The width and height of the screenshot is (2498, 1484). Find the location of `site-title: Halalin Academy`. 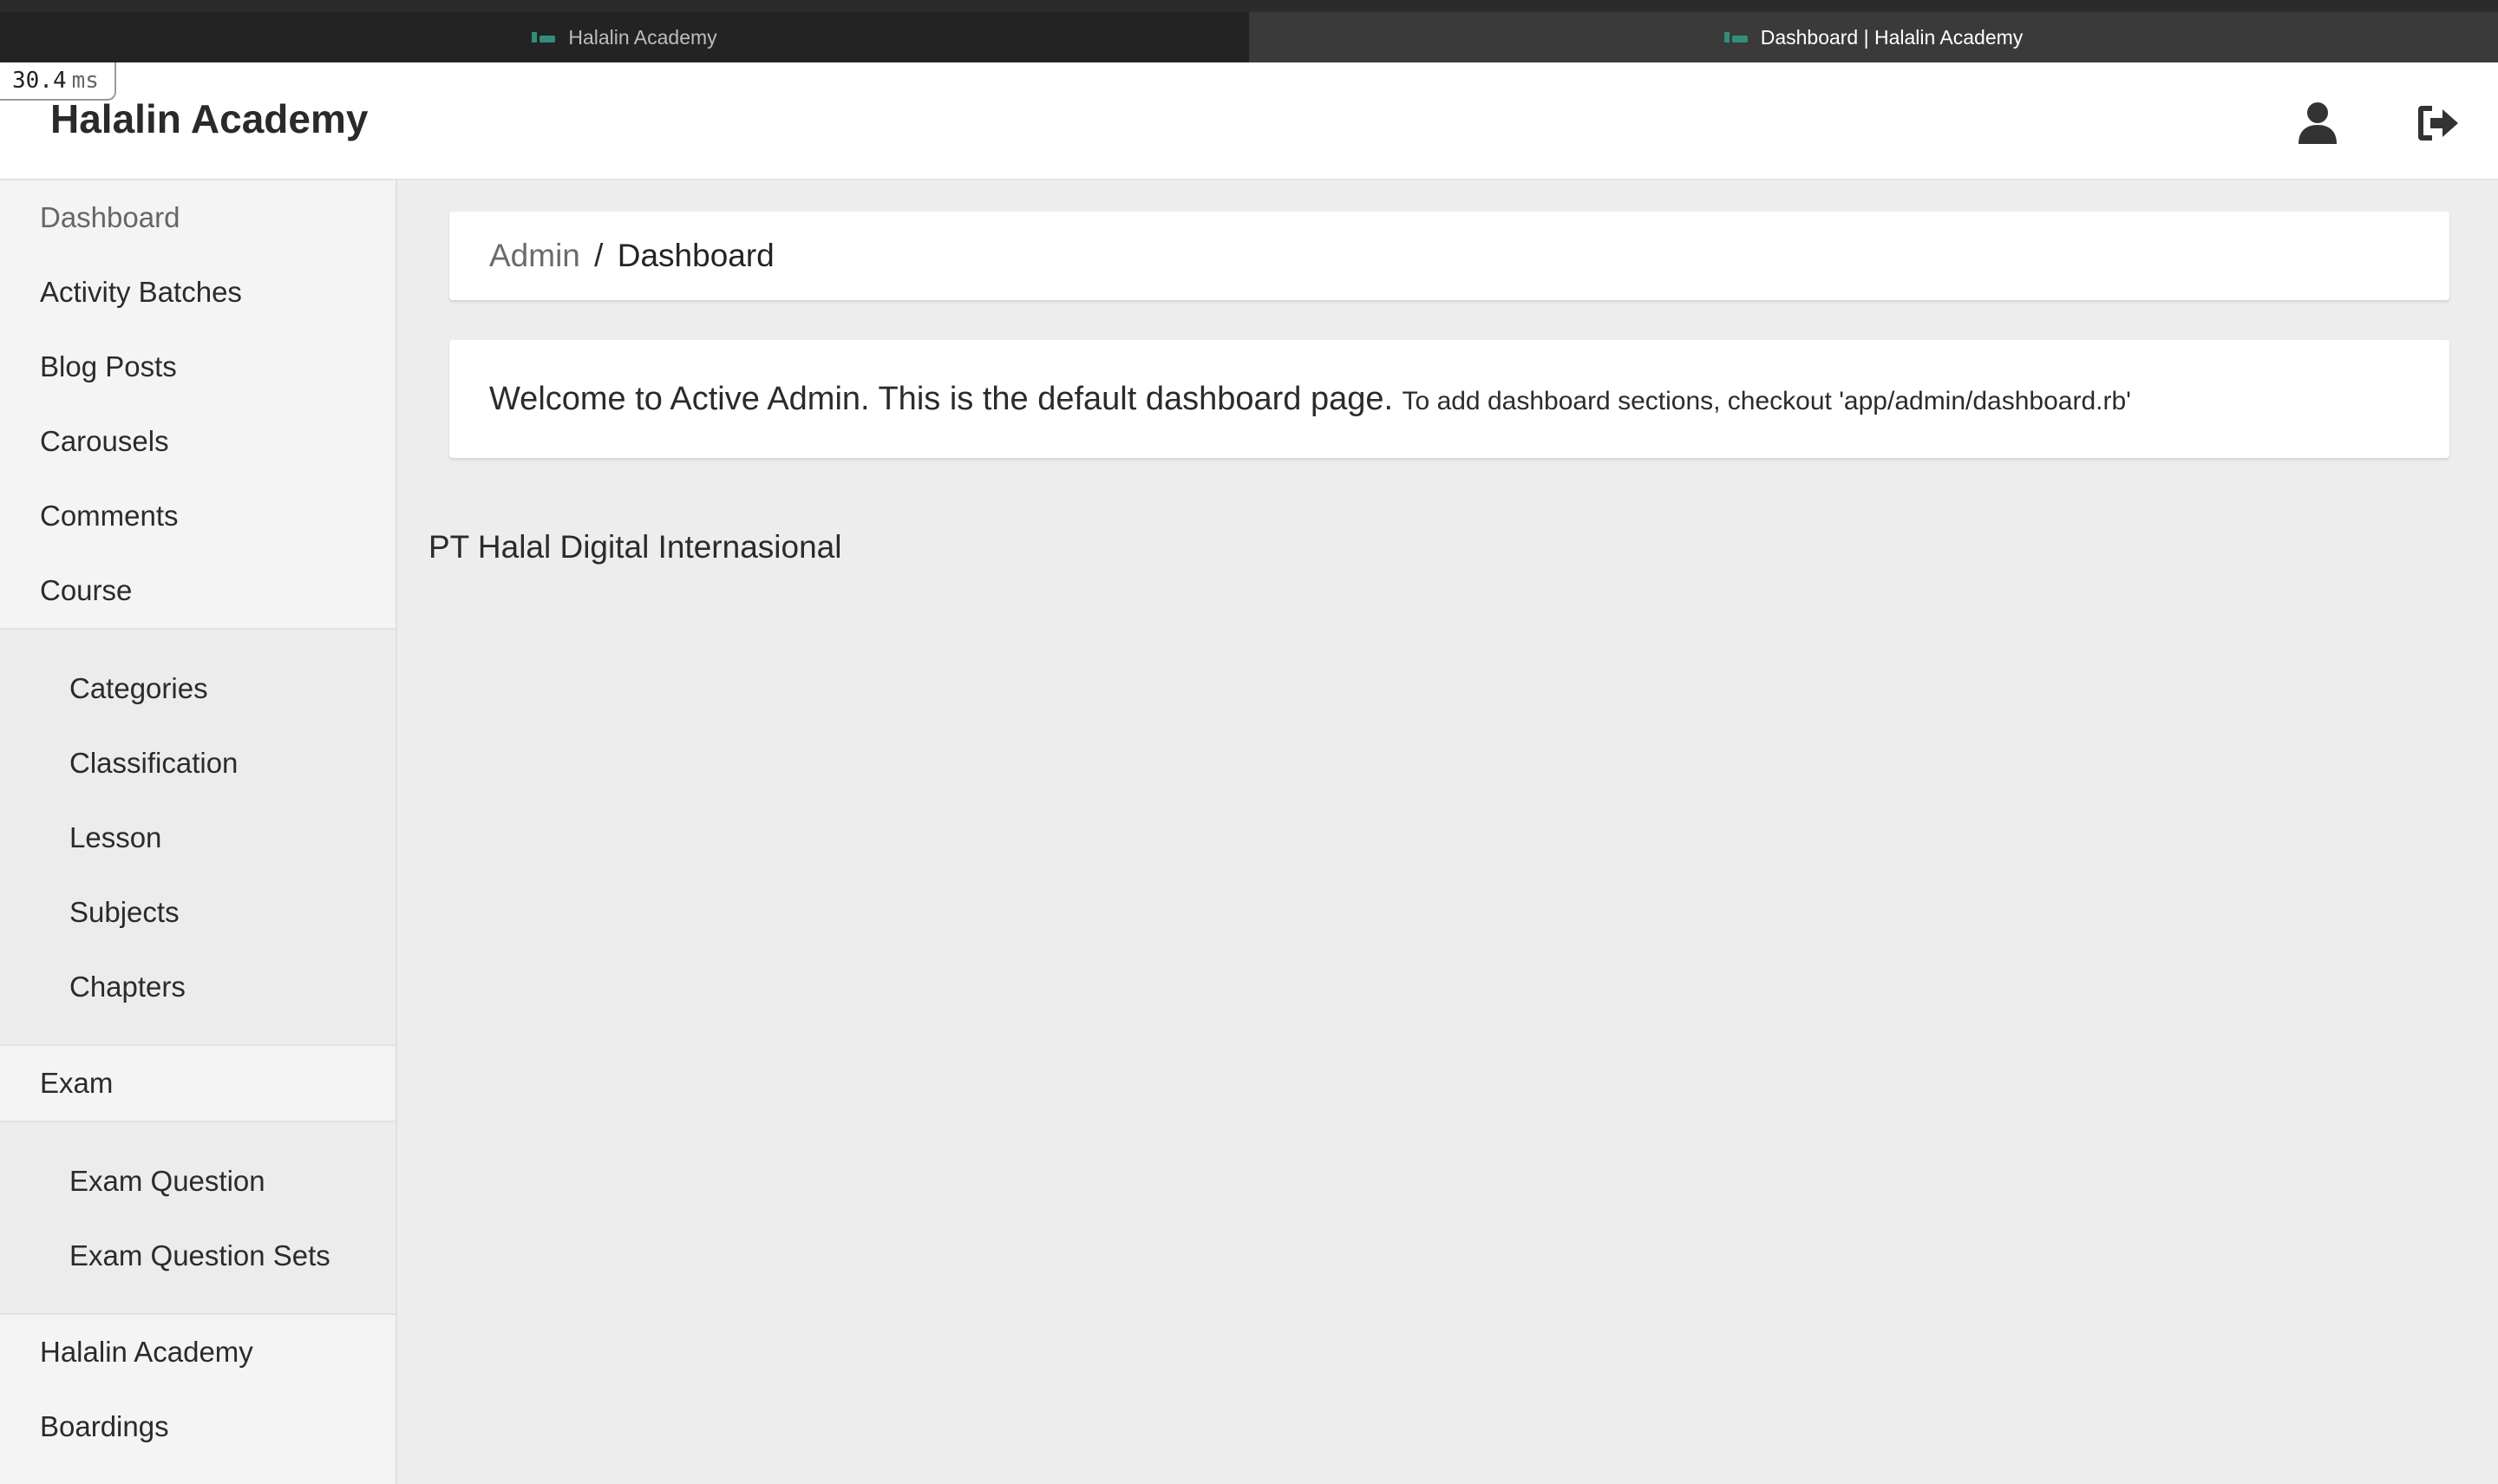

site-title: Halalin Academy is located at coordinates (209, 119).